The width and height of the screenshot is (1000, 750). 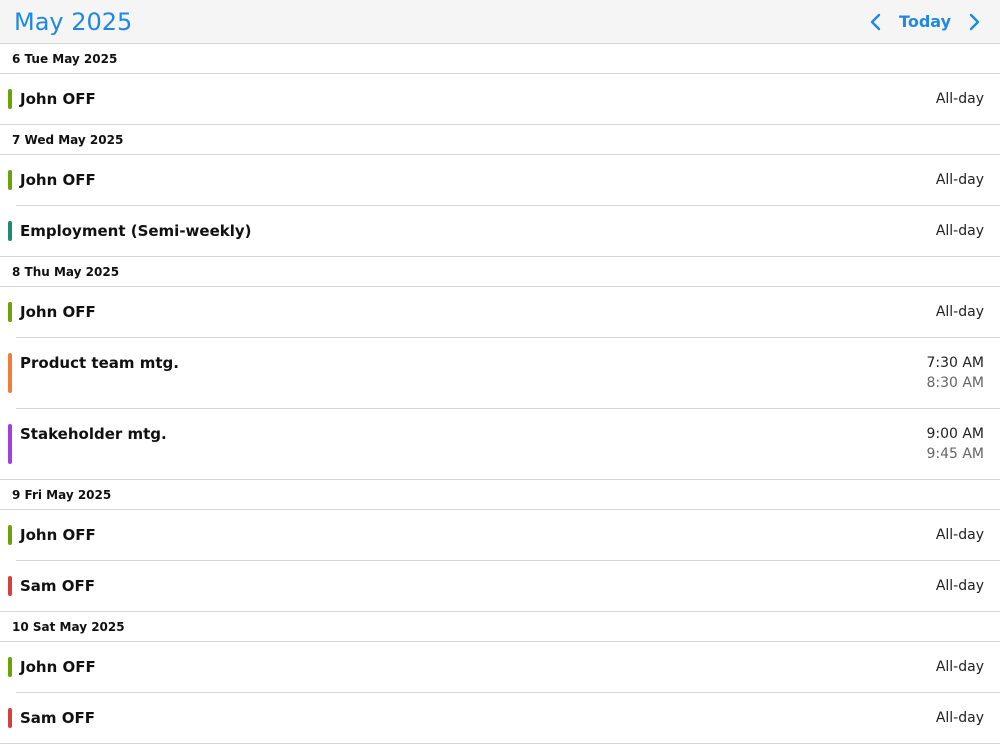 What do you see at coordinates (136, 231) in the screenshot?
I see `event-title: Employment (Semi-weekly)` at bounding box center [136, 231].